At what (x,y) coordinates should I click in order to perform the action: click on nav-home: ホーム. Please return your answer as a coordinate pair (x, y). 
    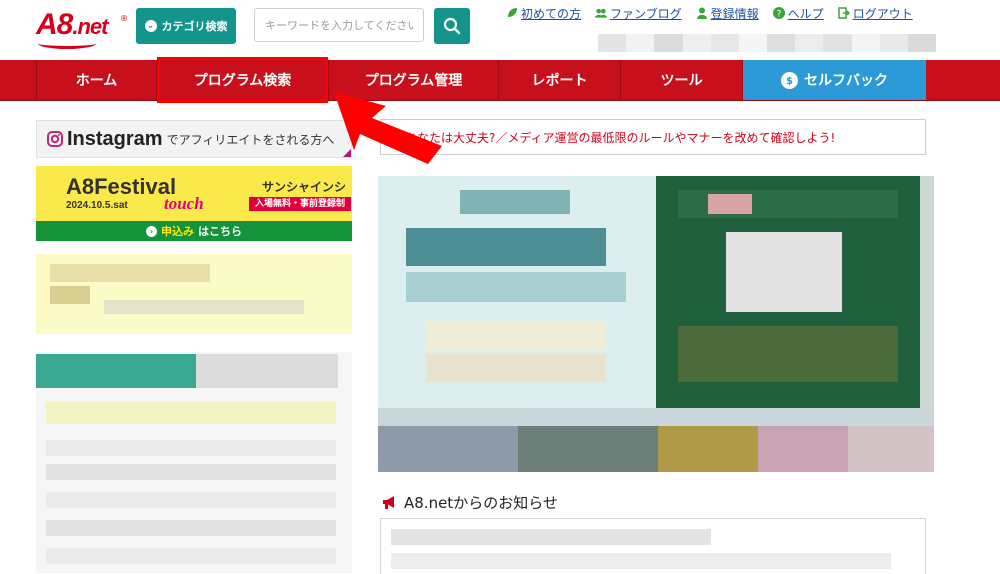
    Looking at the image, I should click on (96, 80).